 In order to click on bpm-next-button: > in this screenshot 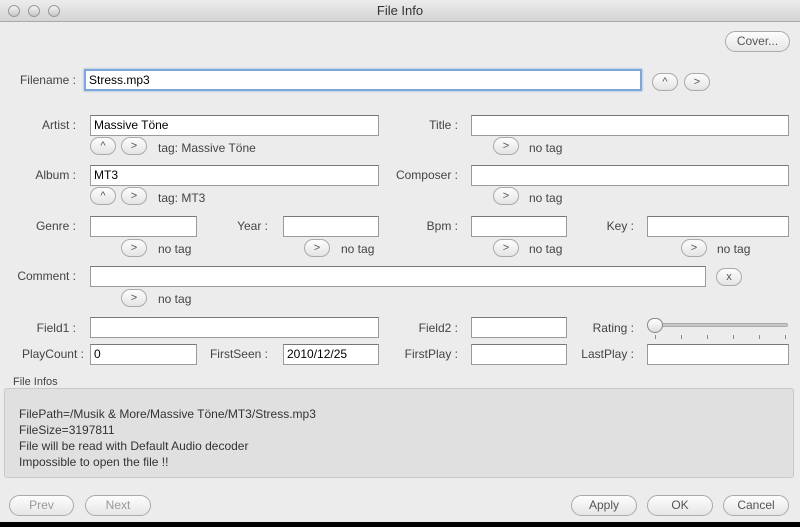, I will do `click(506, 248)`.